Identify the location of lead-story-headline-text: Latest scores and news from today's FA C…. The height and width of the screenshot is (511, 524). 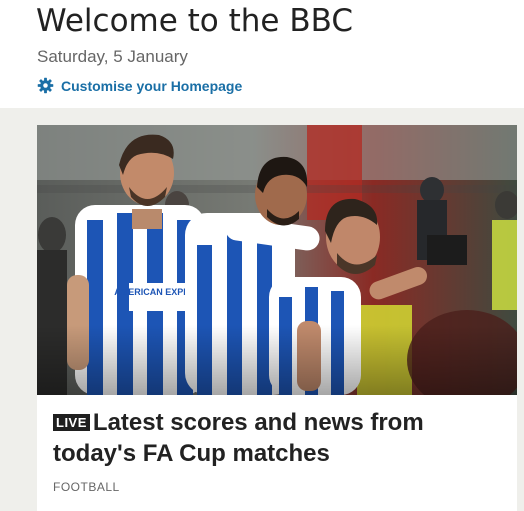
(238, 438).